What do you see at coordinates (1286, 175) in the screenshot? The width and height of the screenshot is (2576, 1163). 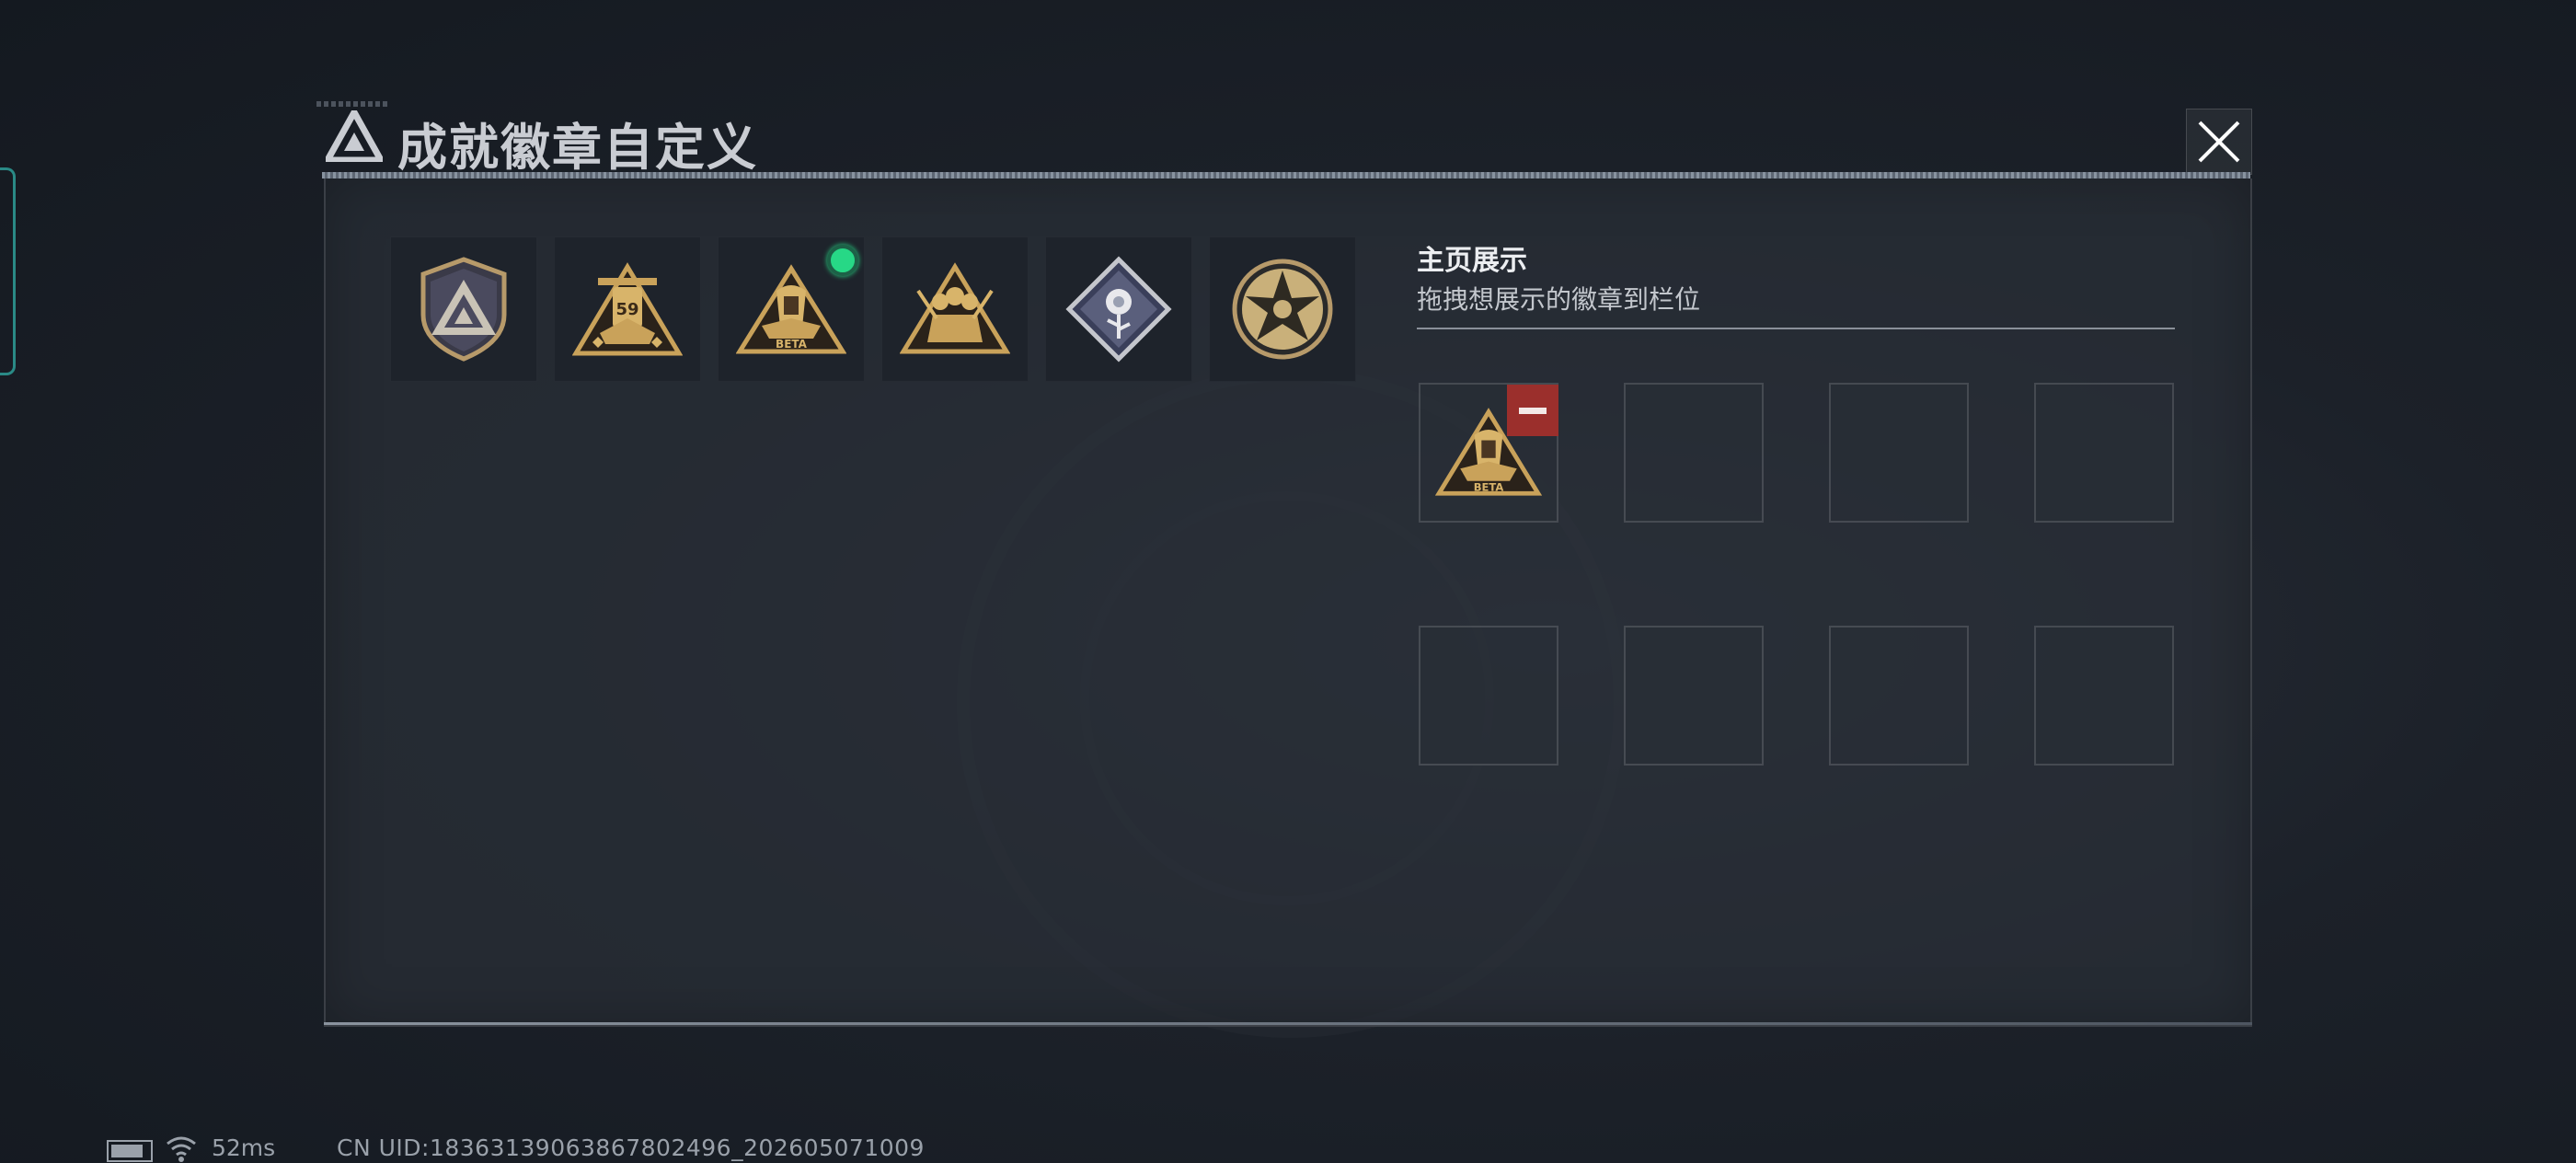 I see `panel-top-rule` at bounding box center [1286, 175].